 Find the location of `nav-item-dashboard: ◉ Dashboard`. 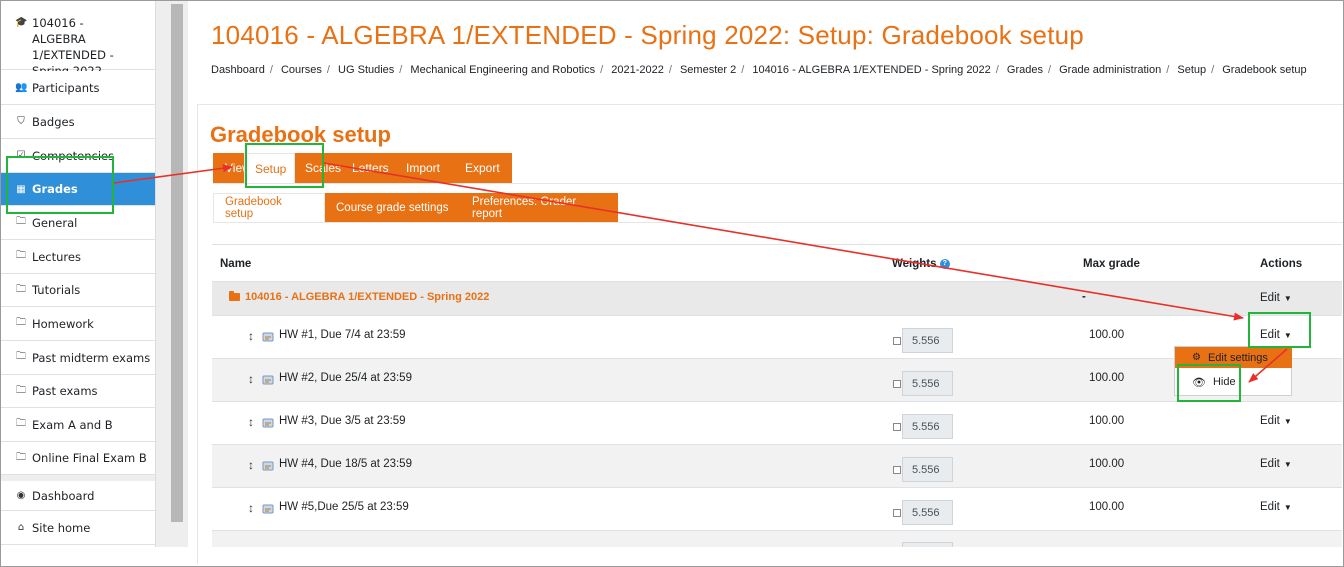

nav-item-dashboard: ◉ Dashboard is located at coordinates (77, 496).